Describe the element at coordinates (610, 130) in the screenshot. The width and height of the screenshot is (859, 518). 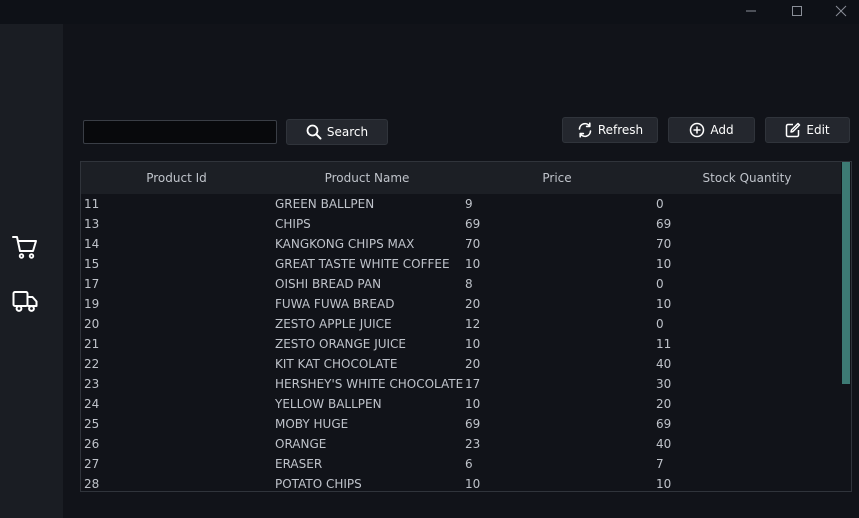
I see `refresh-button: Refresh` at that location.